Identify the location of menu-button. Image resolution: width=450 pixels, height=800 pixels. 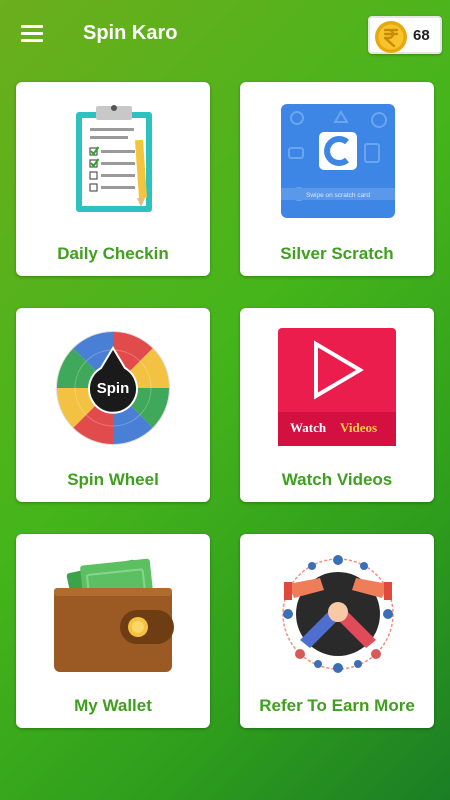
(33, 34).